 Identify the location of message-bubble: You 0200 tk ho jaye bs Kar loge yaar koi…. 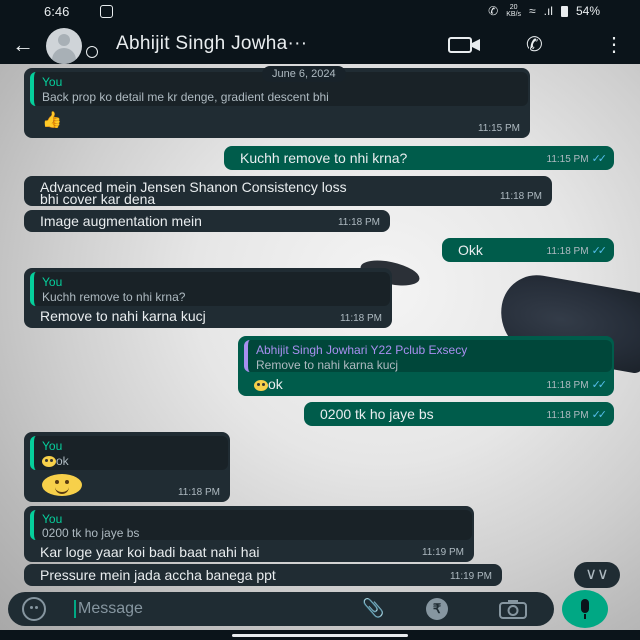
(249, 534).